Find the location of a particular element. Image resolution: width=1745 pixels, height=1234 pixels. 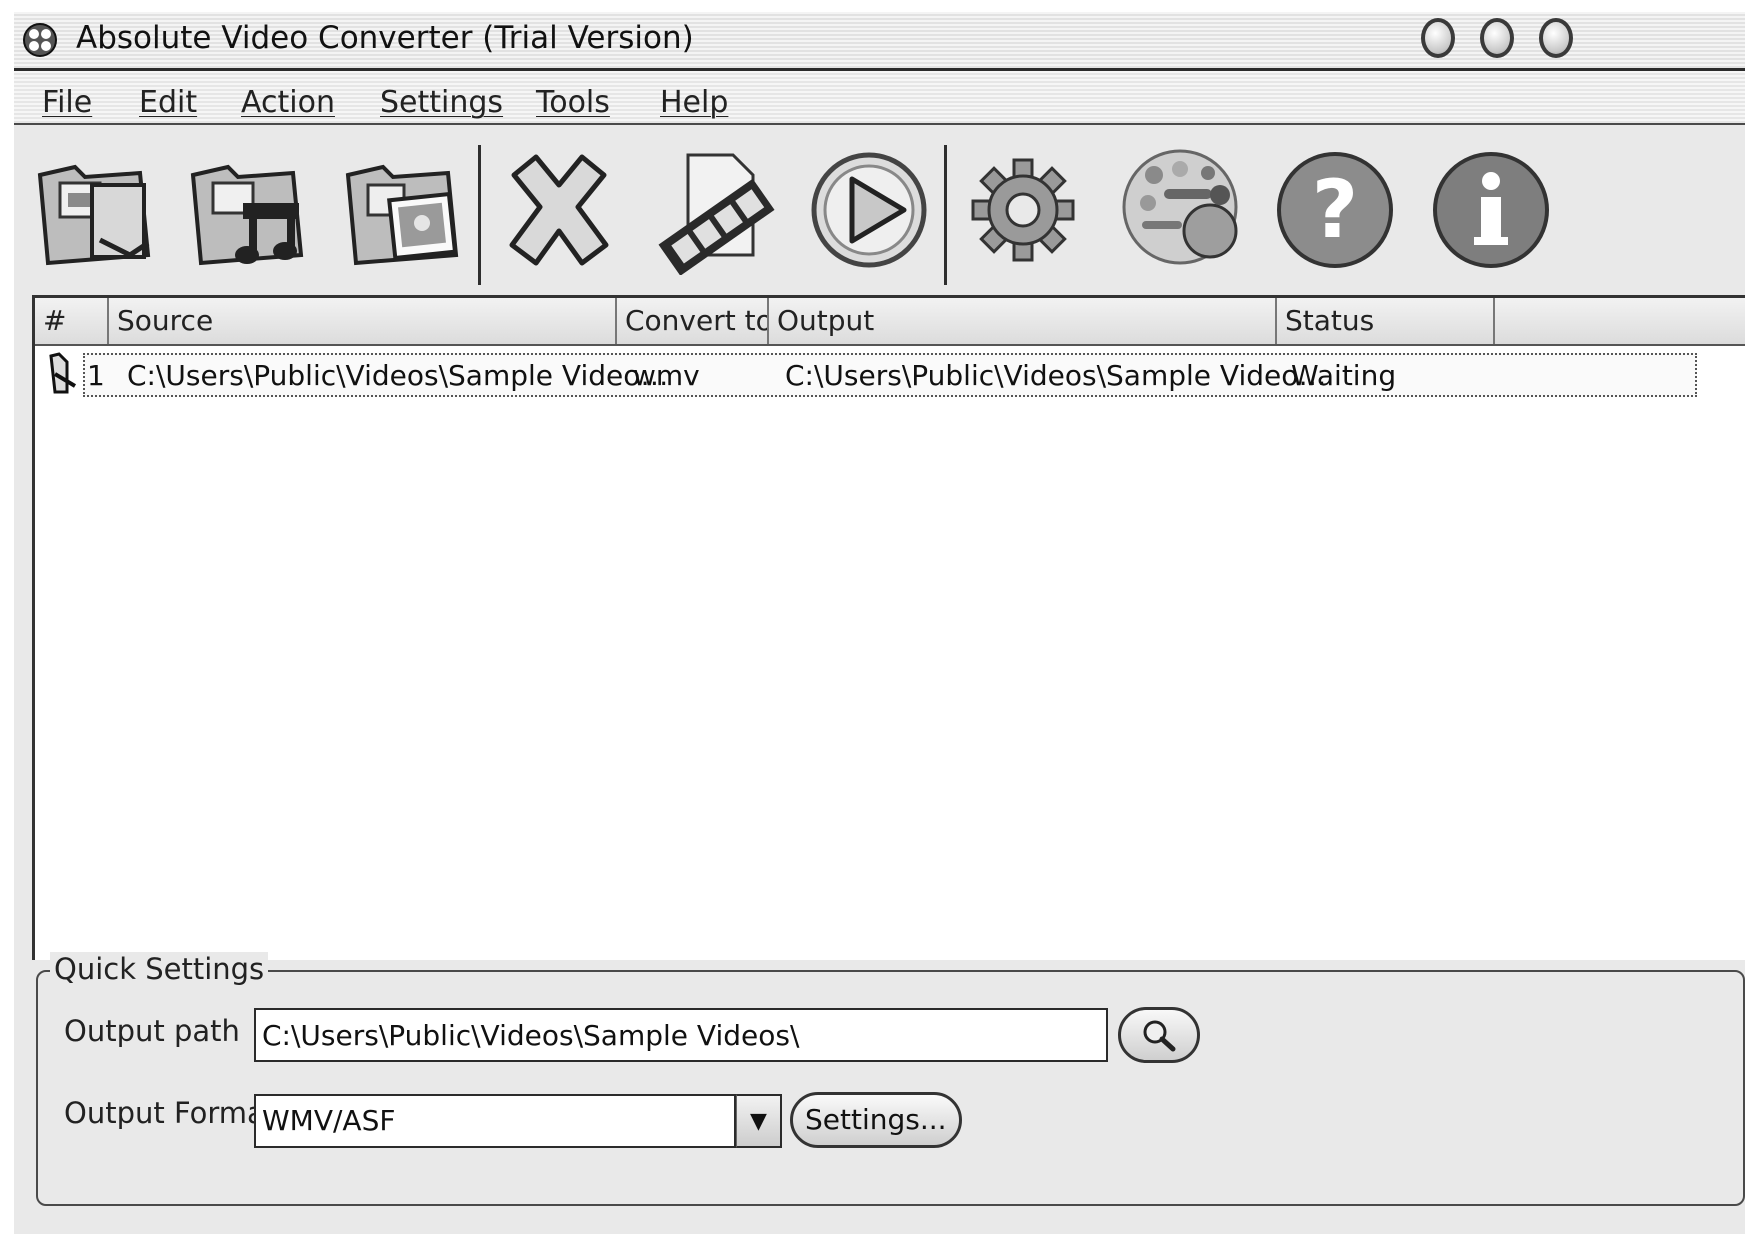

remove-icon is located at coordinates (559, 210).